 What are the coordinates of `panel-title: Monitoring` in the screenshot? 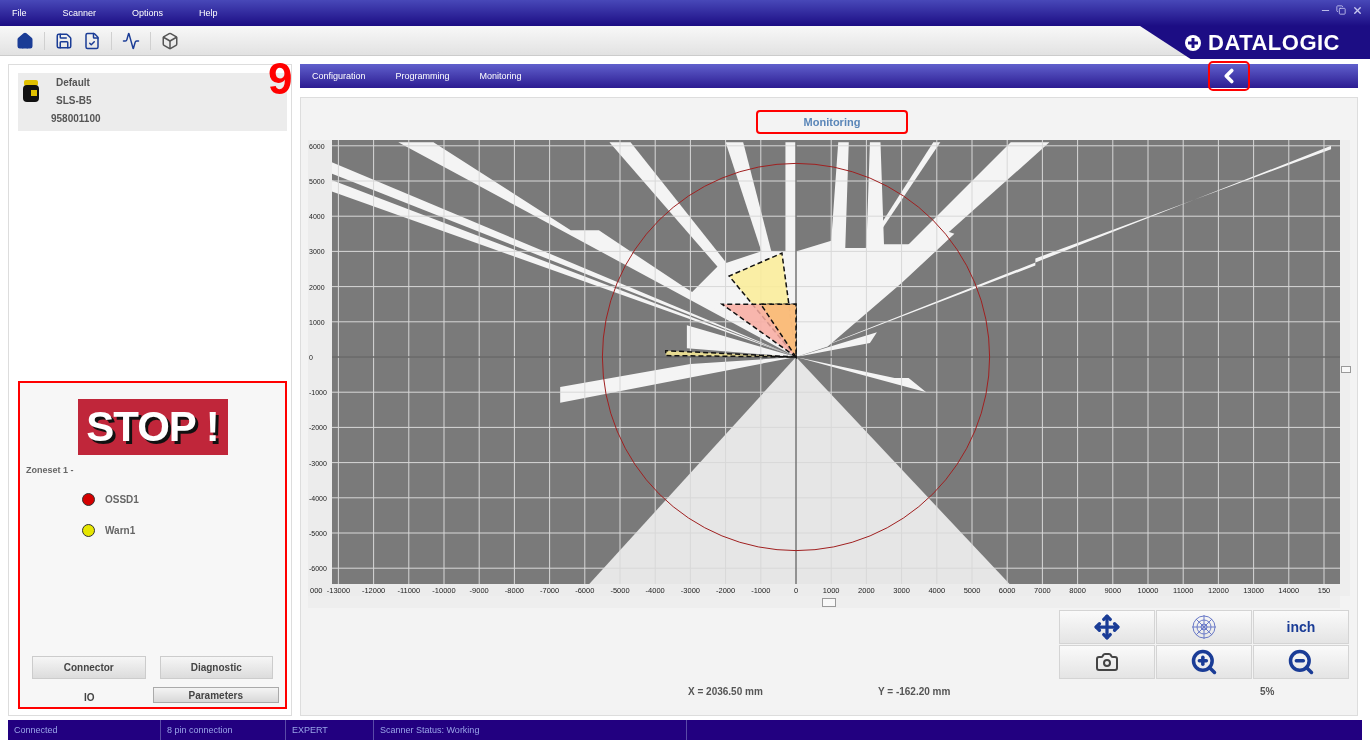 It's located at (832, 122).